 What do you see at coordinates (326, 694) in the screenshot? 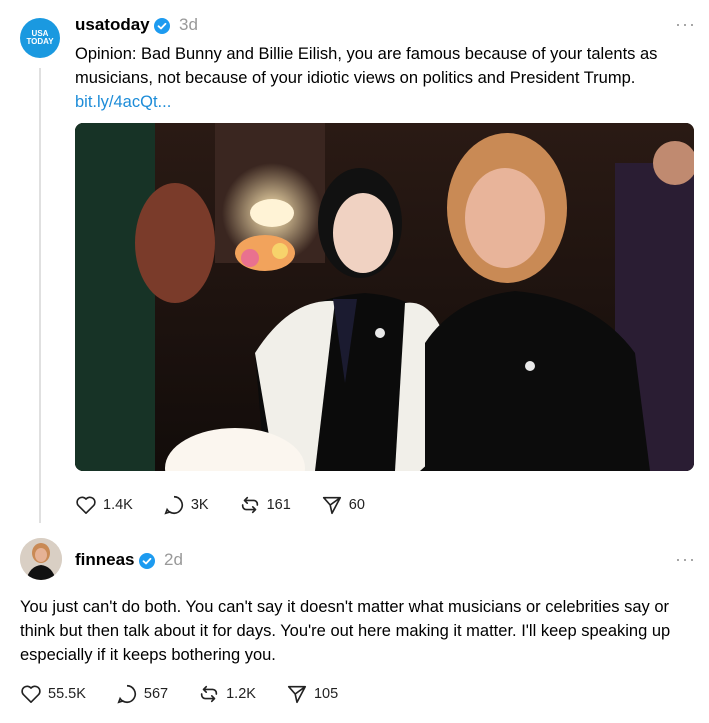
I see `share-count: 105` at bounding box center [326, 694].